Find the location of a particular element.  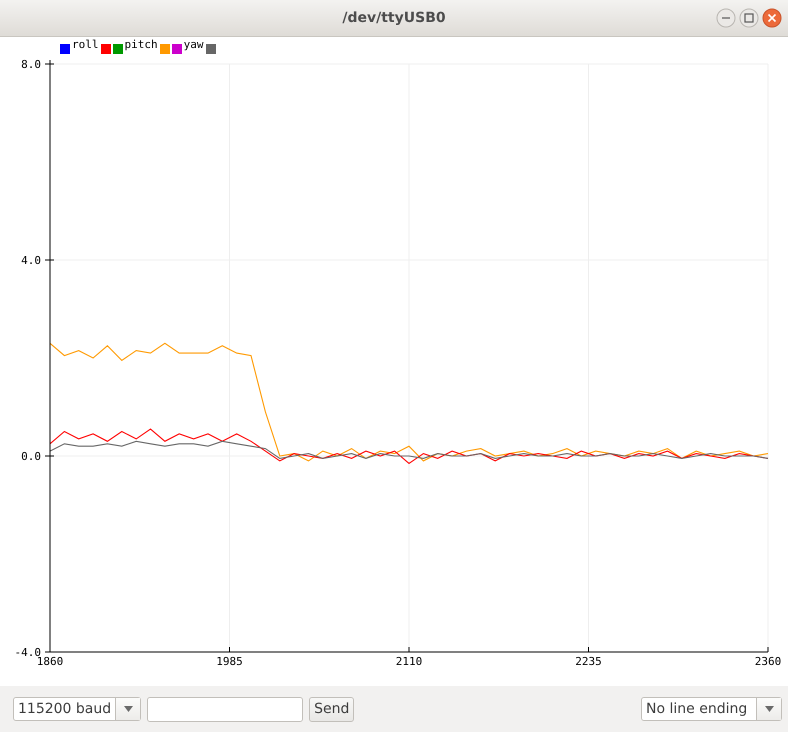

maximize-icon is located at coordinates (749, 18).